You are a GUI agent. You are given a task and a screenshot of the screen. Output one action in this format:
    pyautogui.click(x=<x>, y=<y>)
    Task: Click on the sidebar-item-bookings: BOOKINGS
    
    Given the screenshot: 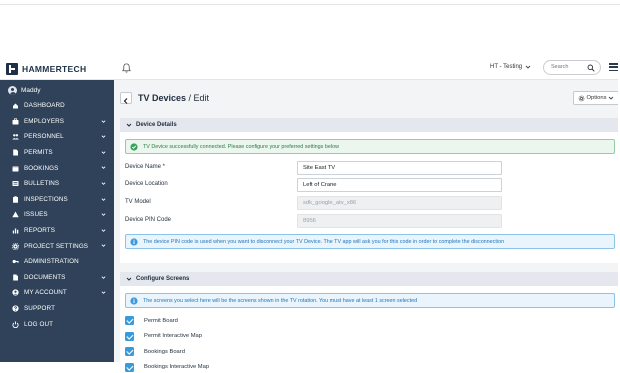 What is the action you would take?
    pyautogui.click(x=57, y=168)
    